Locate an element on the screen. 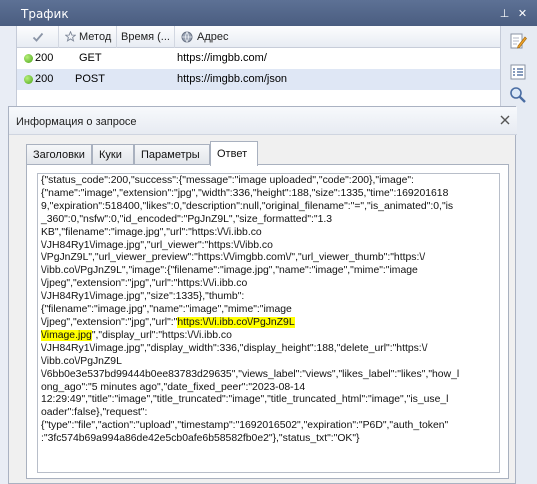  column-label: Адрес is located at coordinates (213, 37).